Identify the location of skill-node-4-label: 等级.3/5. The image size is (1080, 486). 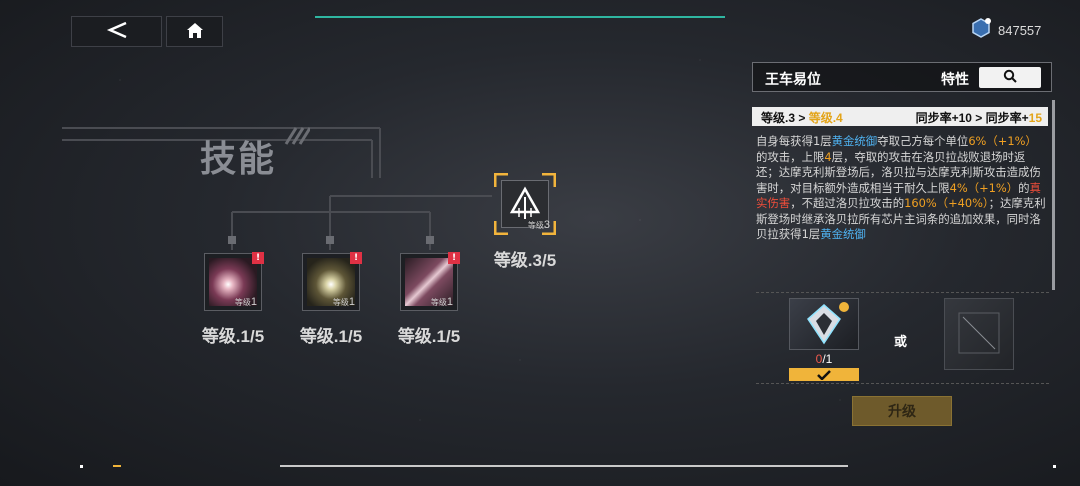
(525, 260).